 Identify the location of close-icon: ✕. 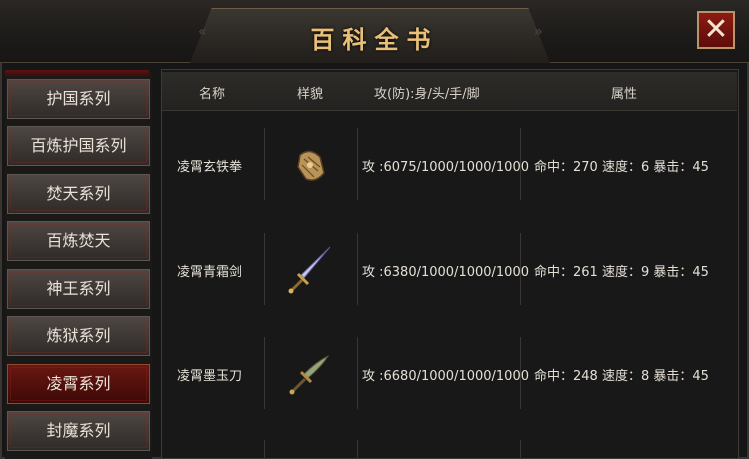
(716, 29).